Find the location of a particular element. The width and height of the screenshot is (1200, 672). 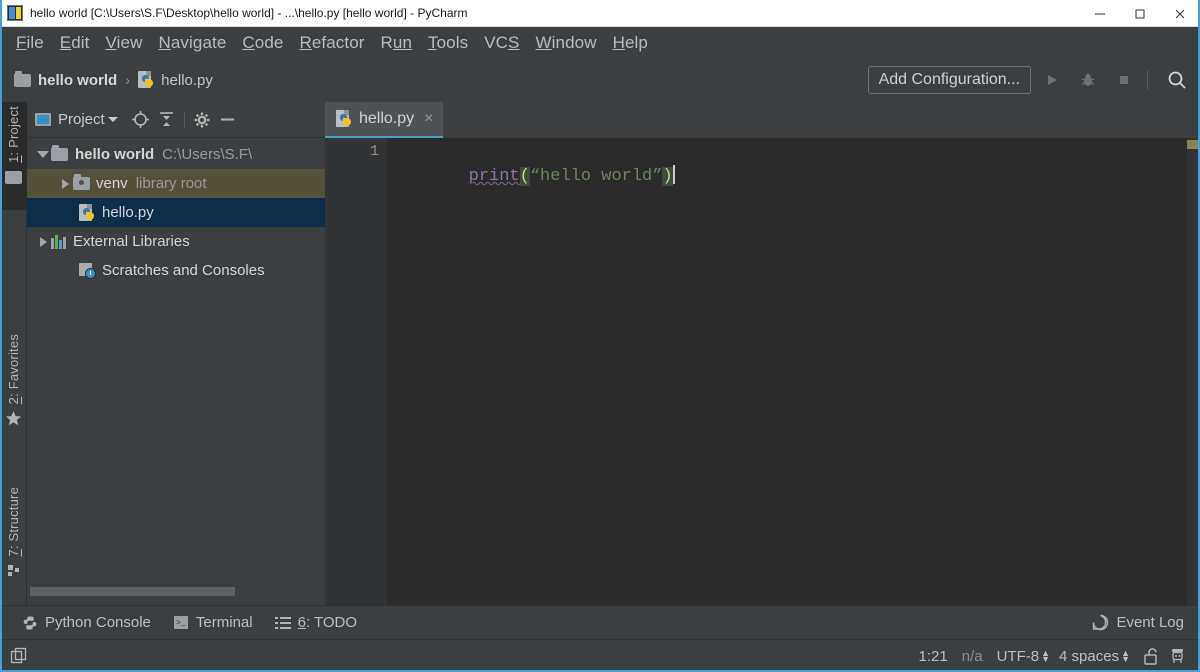

todo-list-icon is located at coordinates (282, 623).